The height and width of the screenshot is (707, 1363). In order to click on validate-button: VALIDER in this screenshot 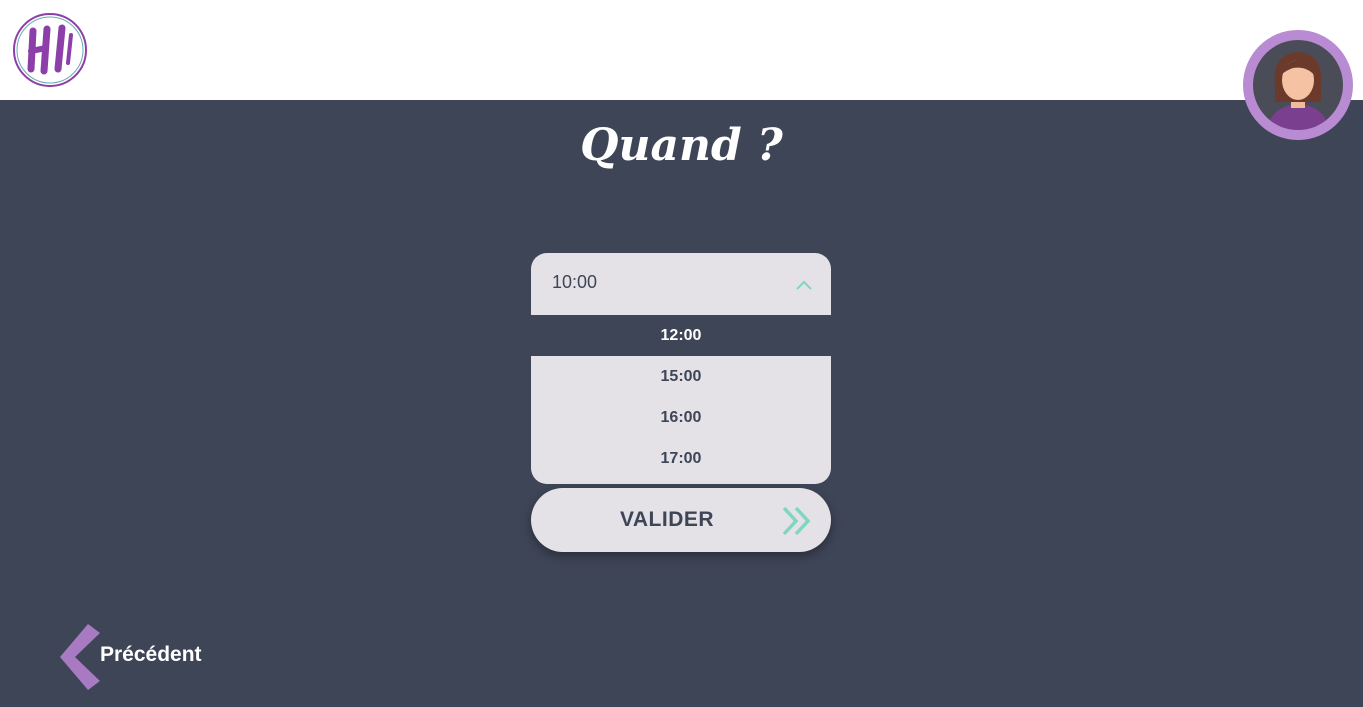, I will do `click(681, 520)`.